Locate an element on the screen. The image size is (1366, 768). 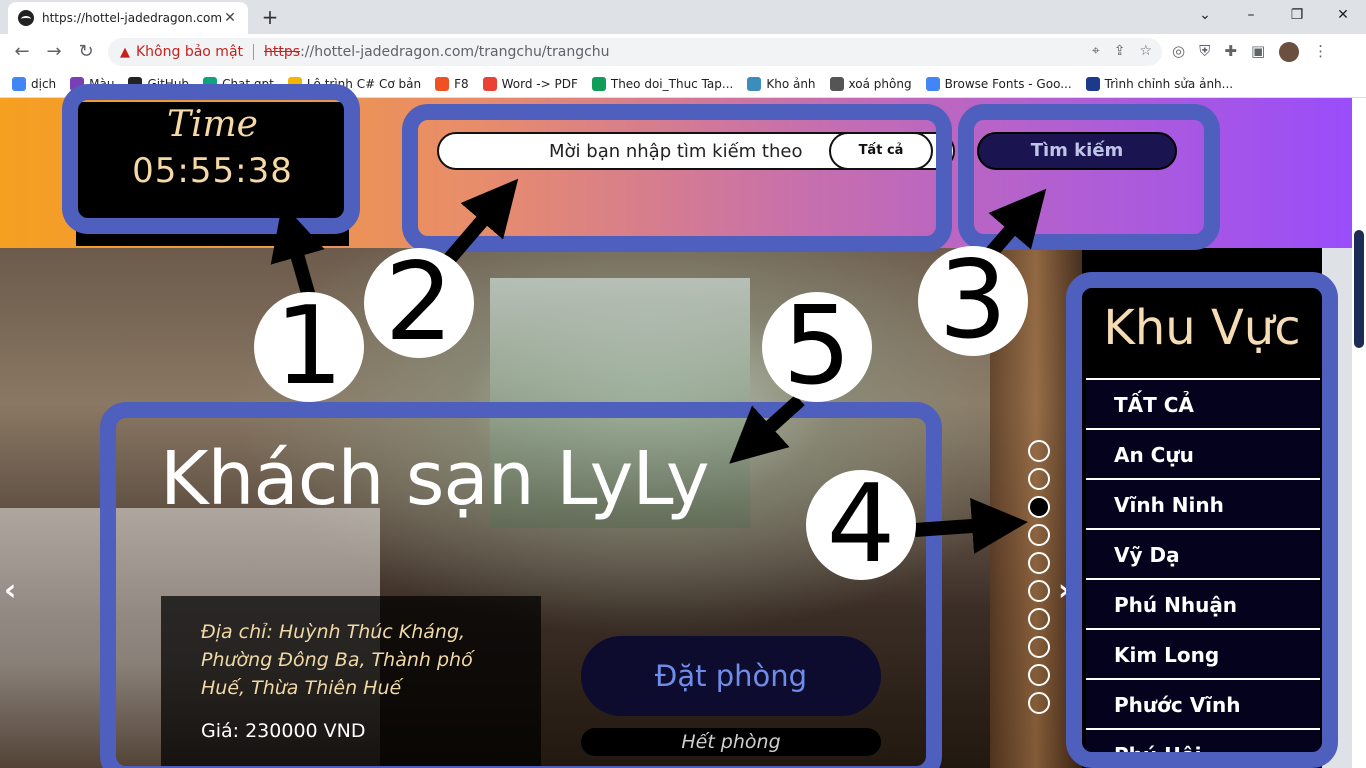
tab-title: https://hottel-jadedragon.com/tr is located at coordinates (132, 18).